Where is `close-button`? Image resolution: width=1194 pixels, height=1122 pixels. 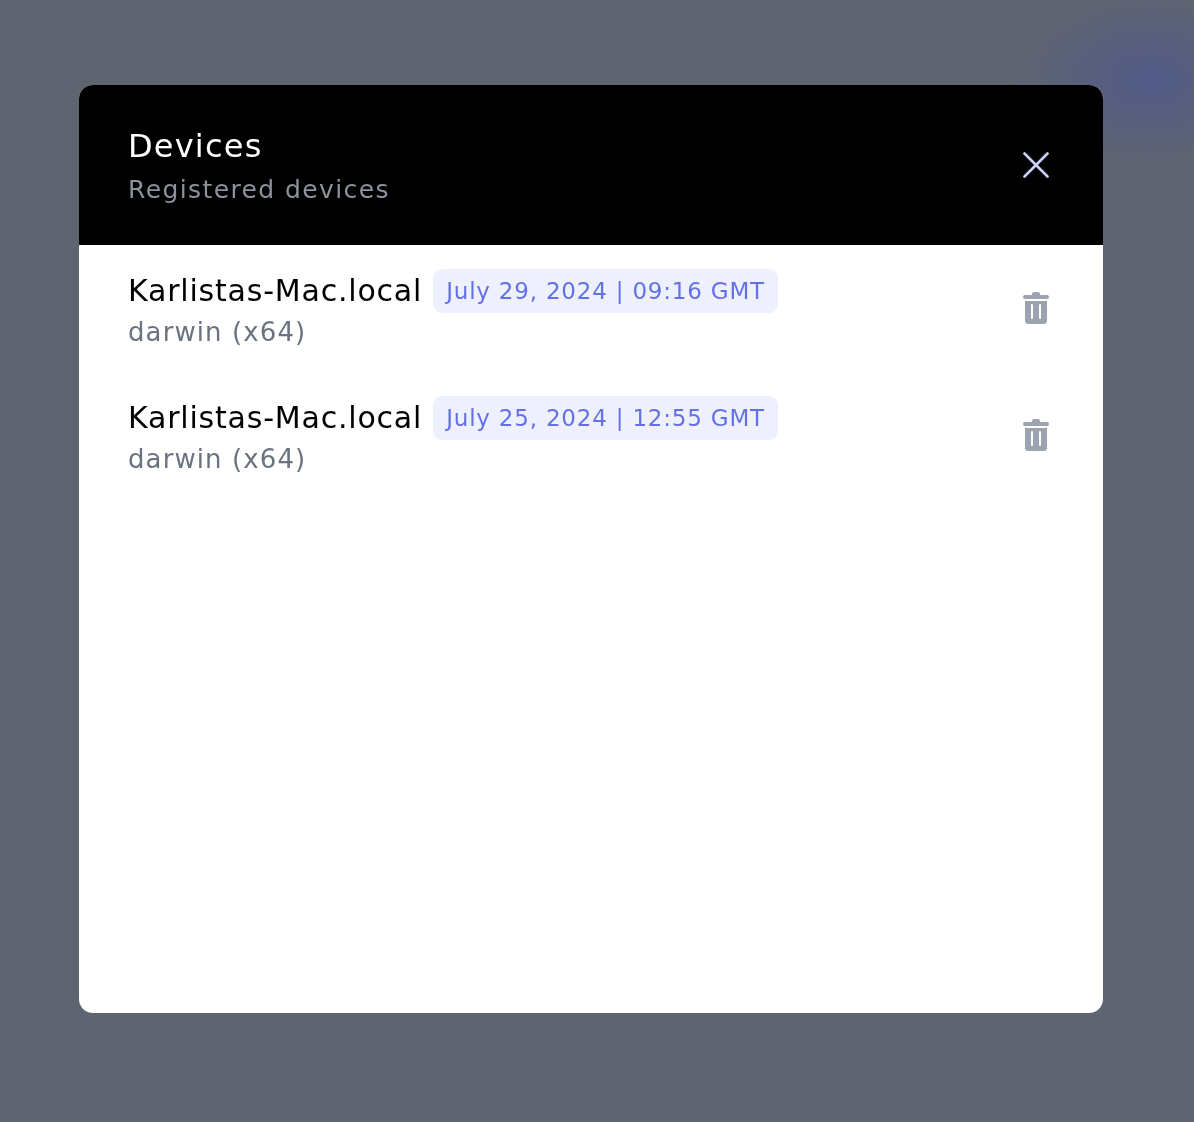 close-button is located at coordinates (1036, 165).